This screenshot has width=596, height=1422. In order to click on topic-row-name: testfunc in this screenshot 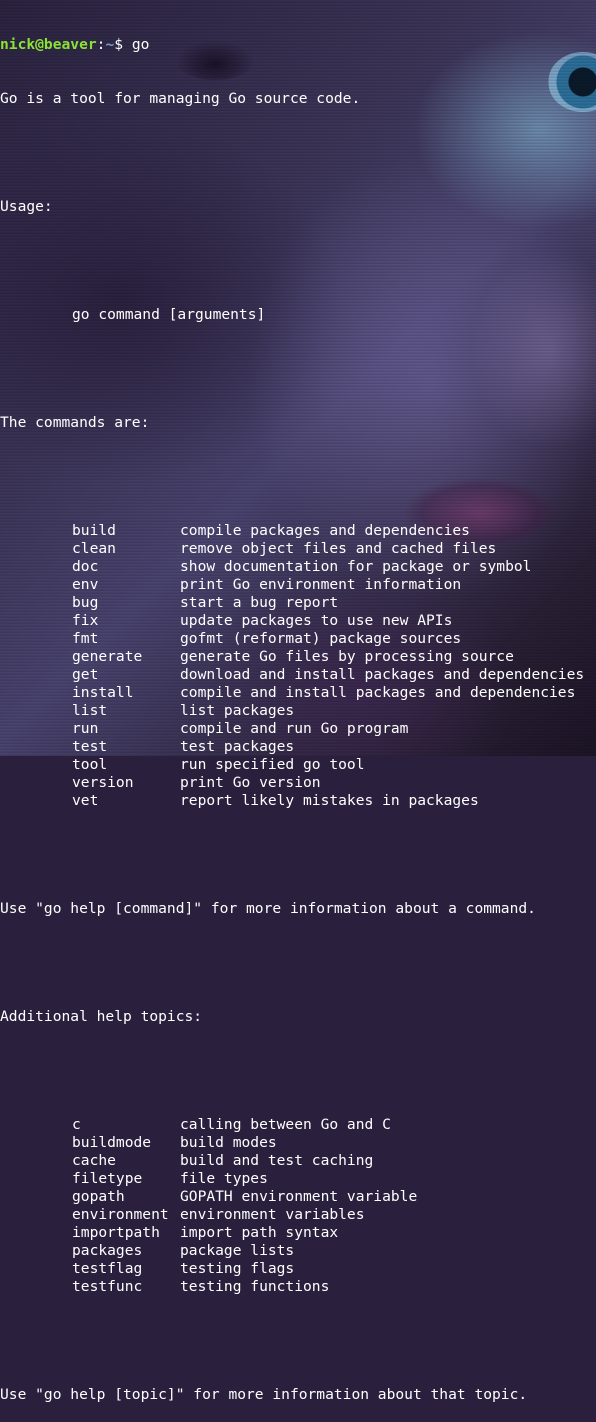, I will do `click(107, 1286)`.